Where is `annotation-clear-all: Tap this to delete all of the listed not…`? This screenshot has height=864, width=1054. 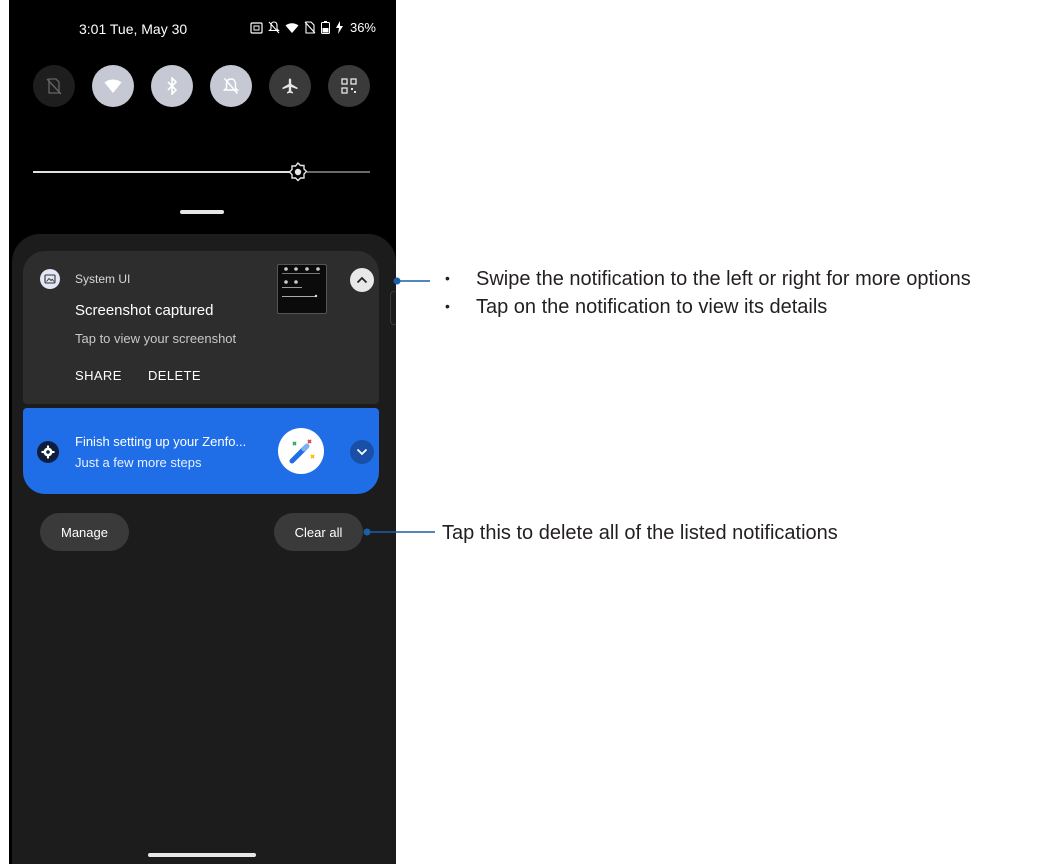 annotation-clear-all: Tap this to delete all of the listed not… is located at coordinates (640, 533).